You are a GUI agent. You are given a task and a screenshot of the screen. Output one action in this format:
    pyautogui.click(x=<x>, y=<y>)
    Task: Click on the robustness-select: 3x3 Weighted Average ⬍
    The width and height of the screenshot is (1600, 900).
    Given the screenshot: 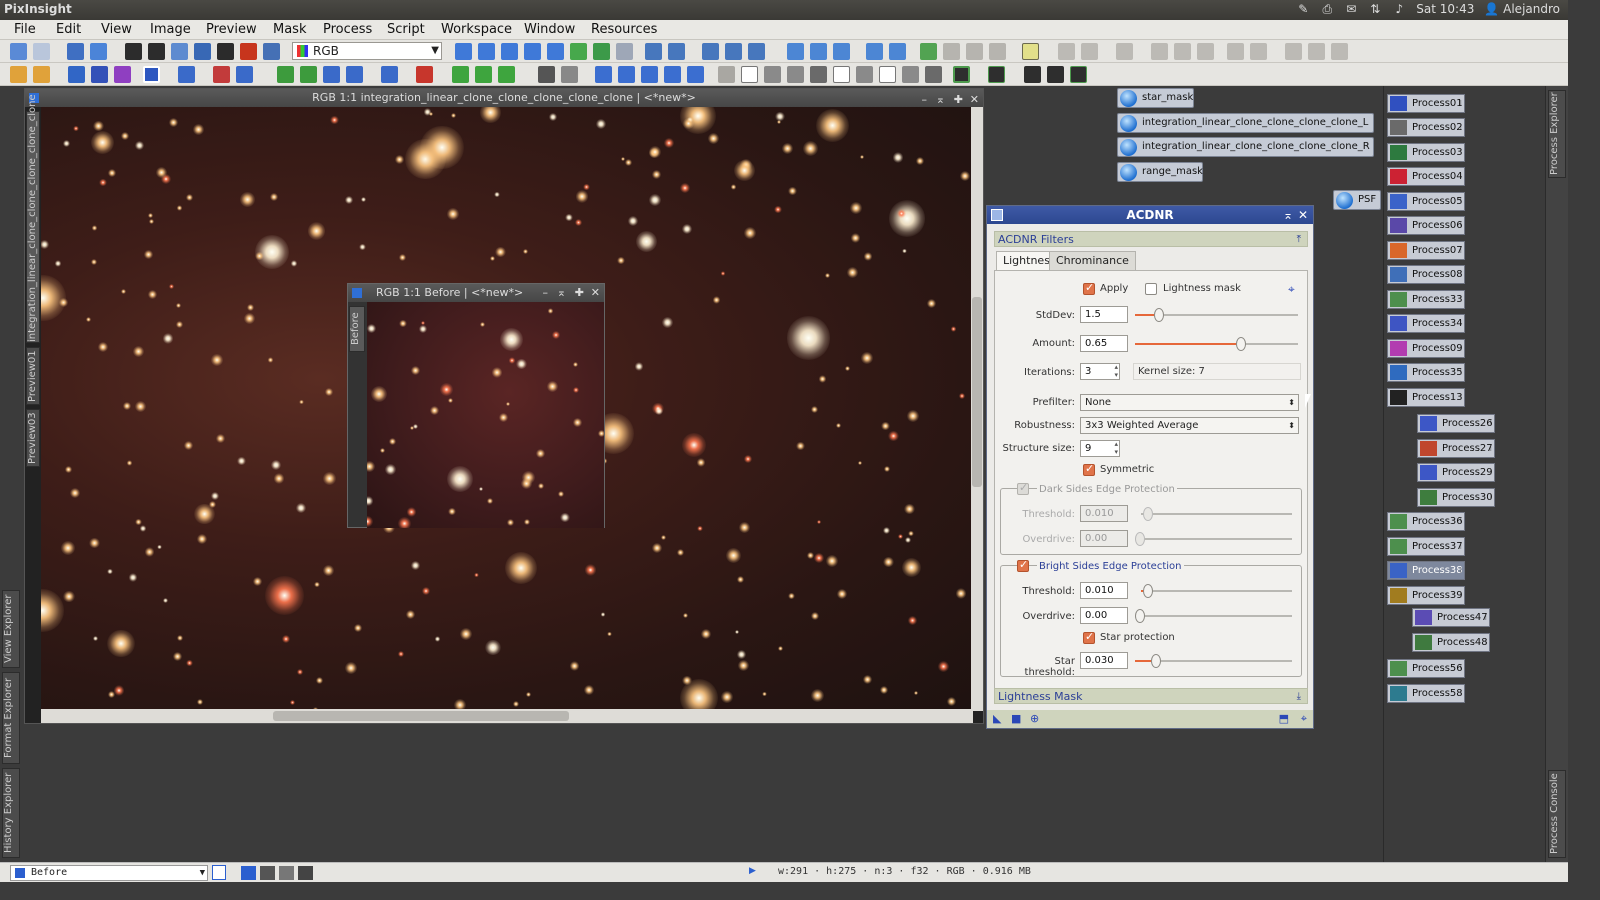 What is the action you would take?
    pyautogui.click(x=1189, y=425)
    